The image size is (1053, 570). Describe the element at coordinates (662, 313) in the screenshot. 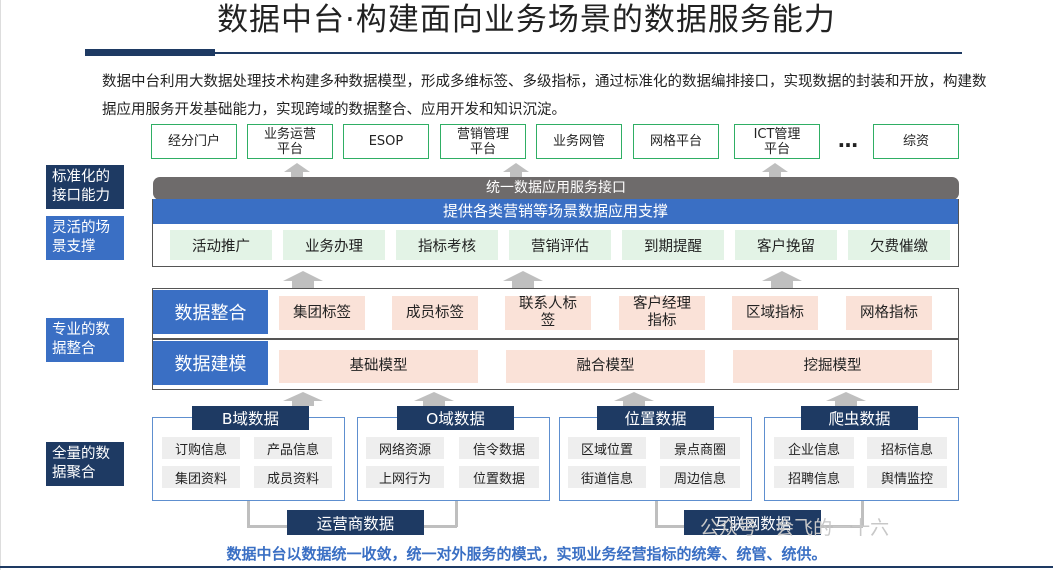

I see `integration-item: 客户经理 指标` at that location.